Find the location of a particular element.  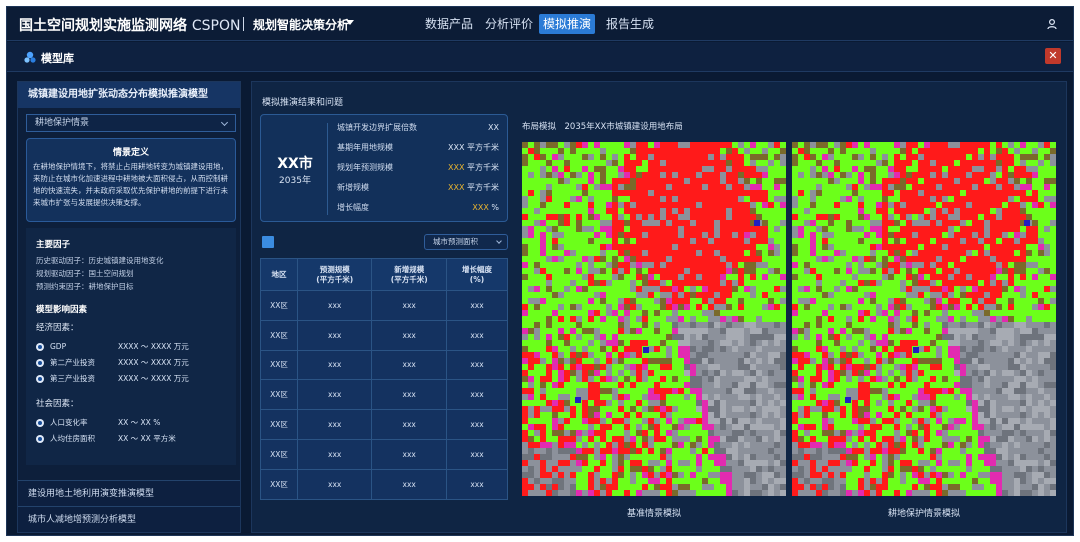

stat-row: 增长幅度 XXX % is located at coordinates (418, 207).